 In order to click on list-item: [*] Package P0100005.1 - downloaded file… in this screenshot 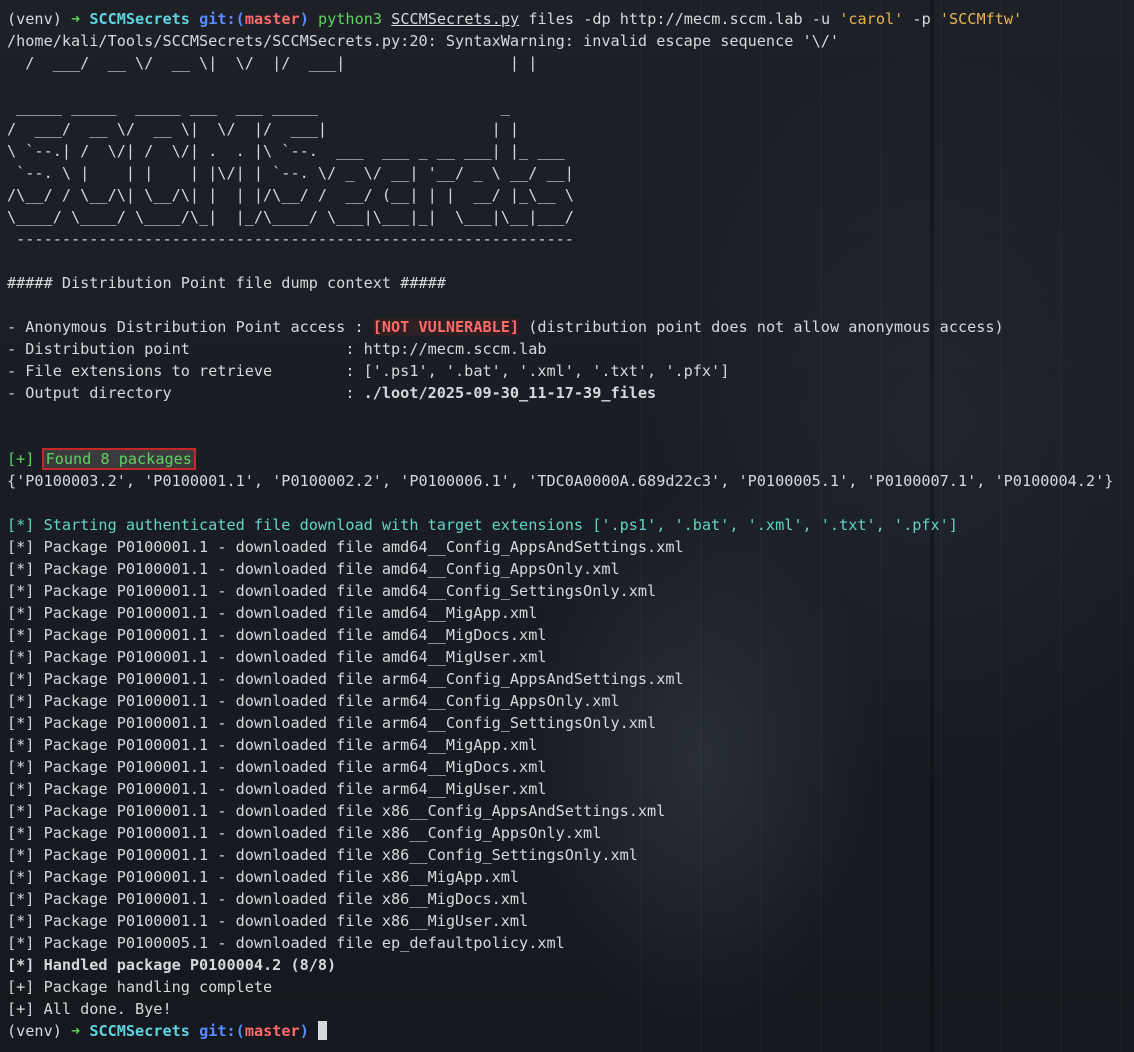, I will do `click(286, 943)`.